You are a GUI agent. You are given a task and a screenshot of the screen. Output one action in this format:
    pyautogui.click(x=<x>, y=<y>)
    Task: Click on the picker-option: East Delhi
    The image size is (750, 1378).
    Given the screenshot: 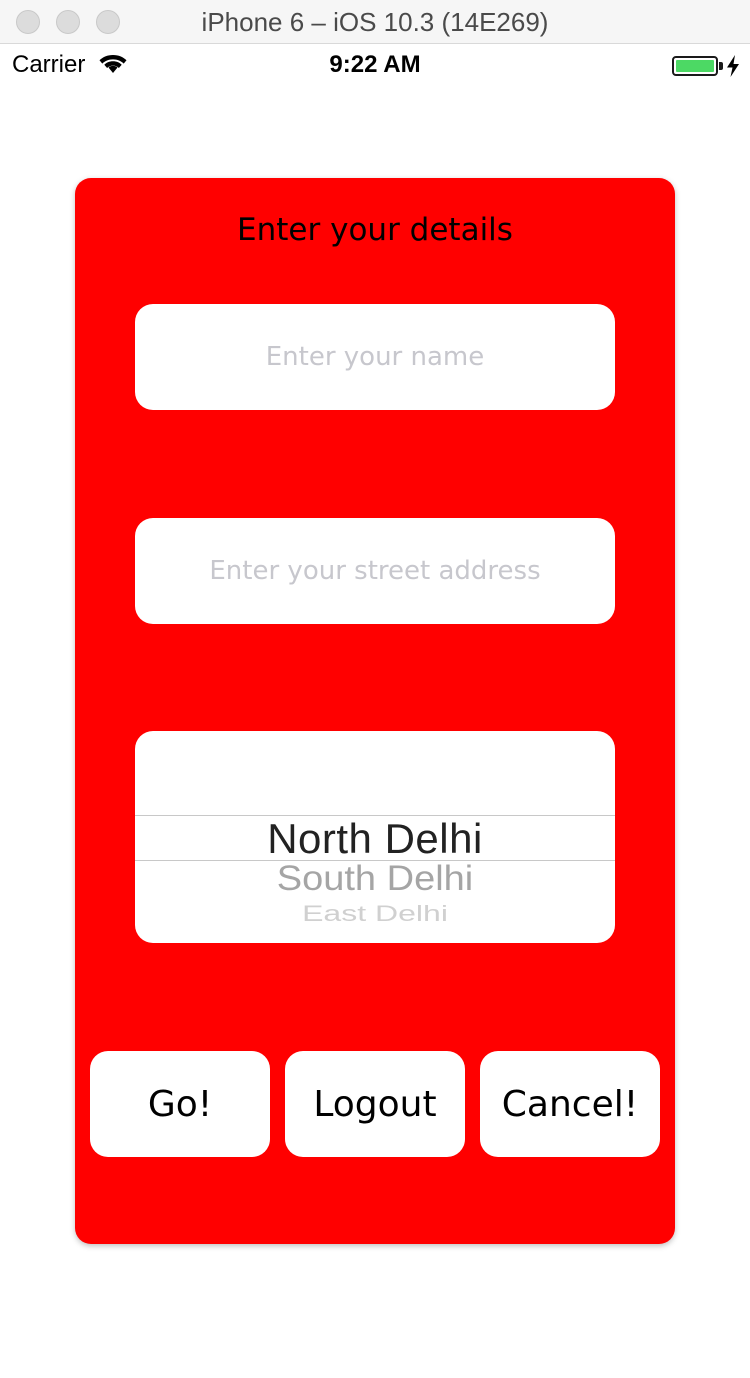 What is the action you would take?
    pyautogui.click(x=375, y=914)
    